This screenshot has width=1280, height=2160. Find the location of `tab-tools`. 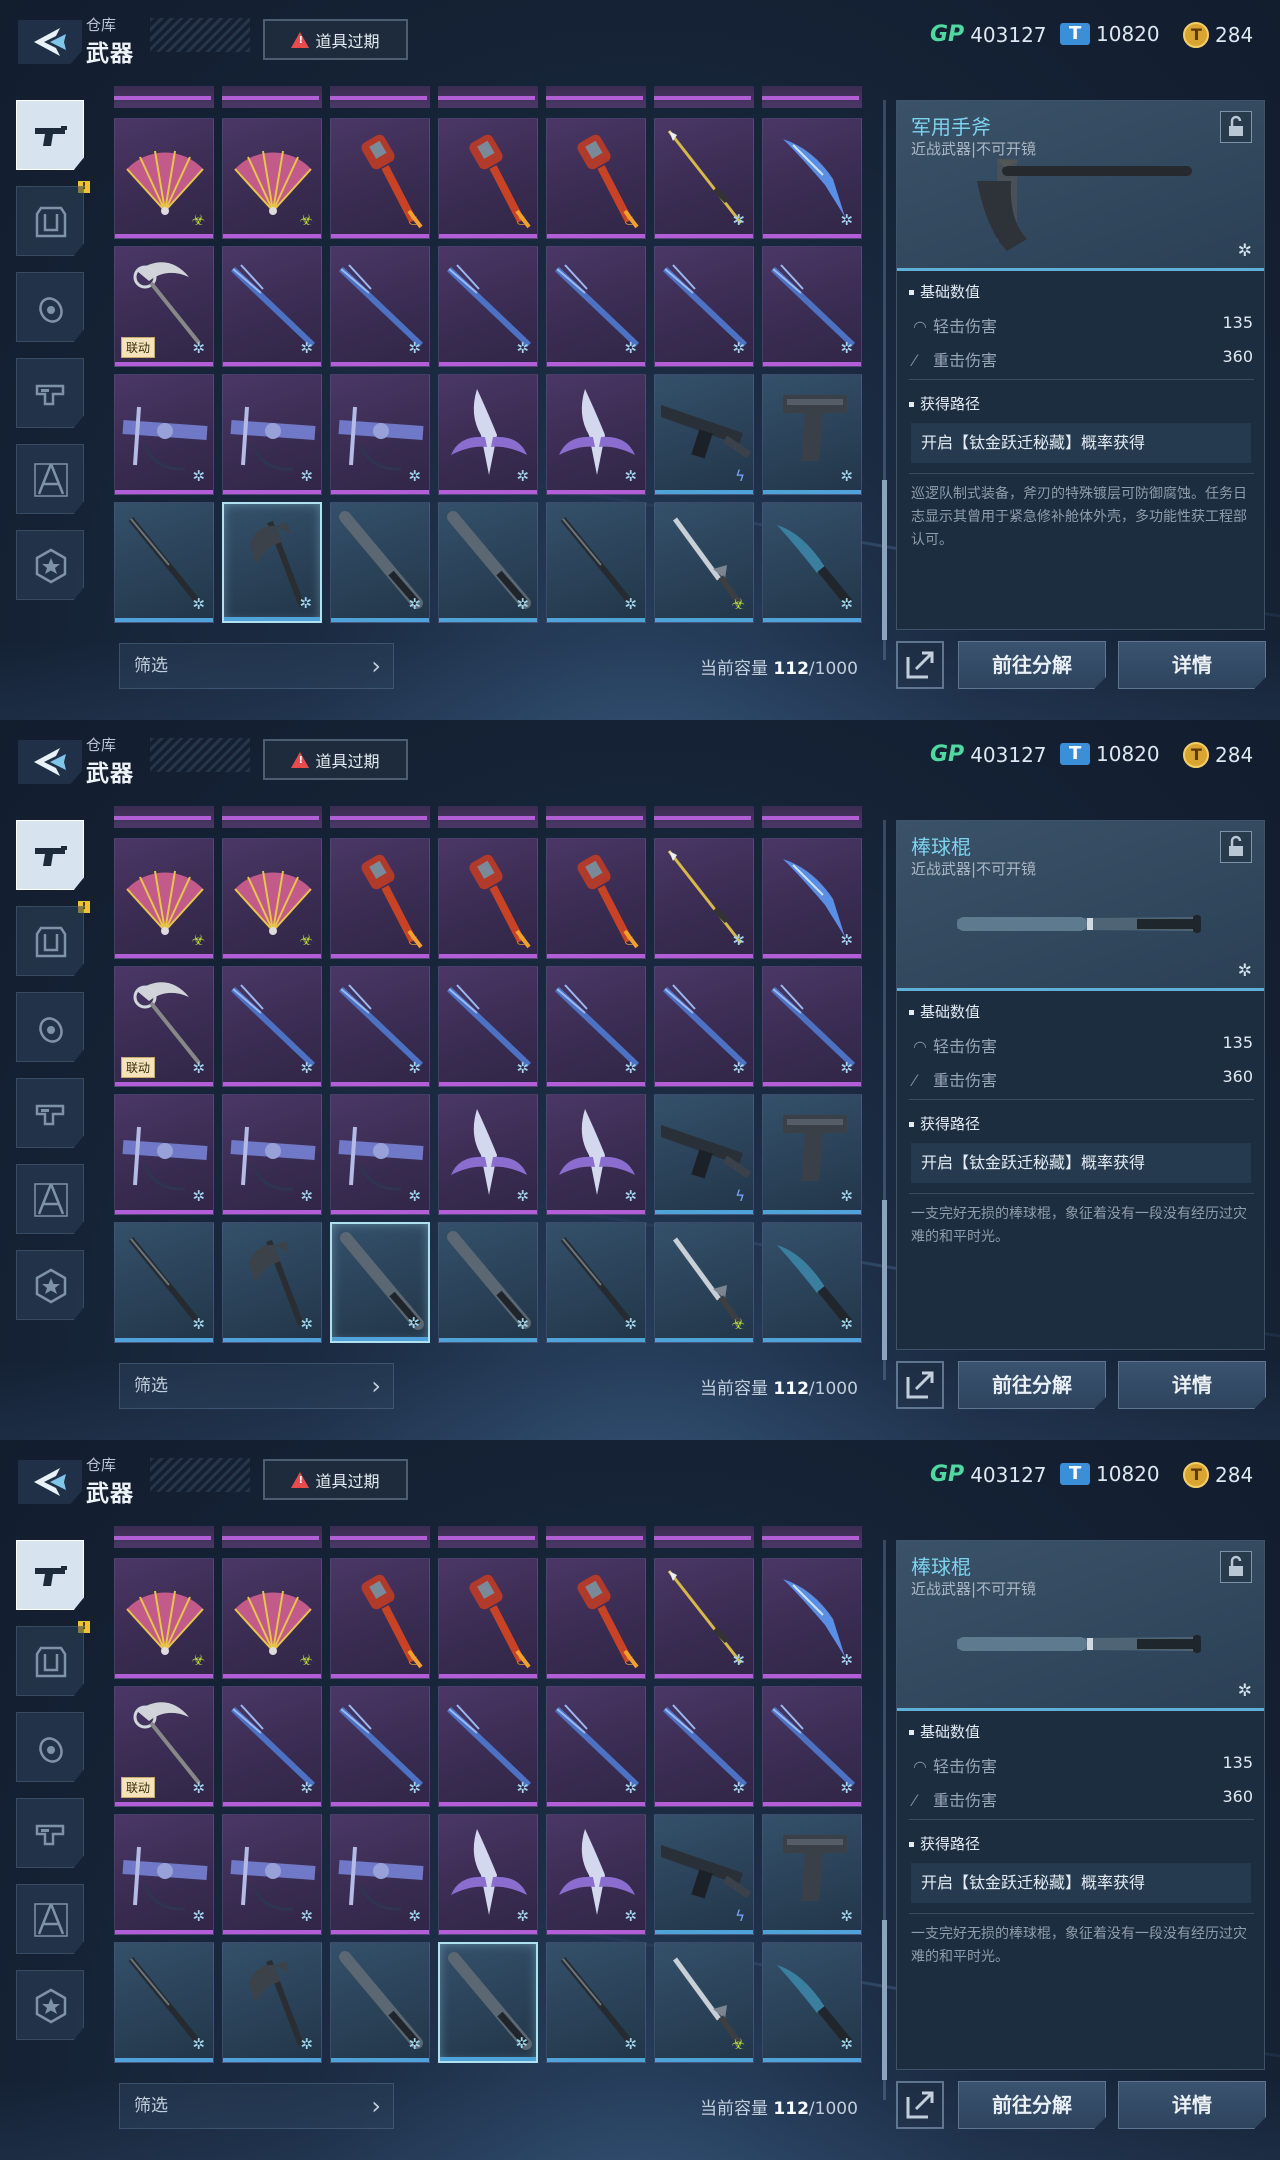

tab-tools is located at coordinates (50, 1199).